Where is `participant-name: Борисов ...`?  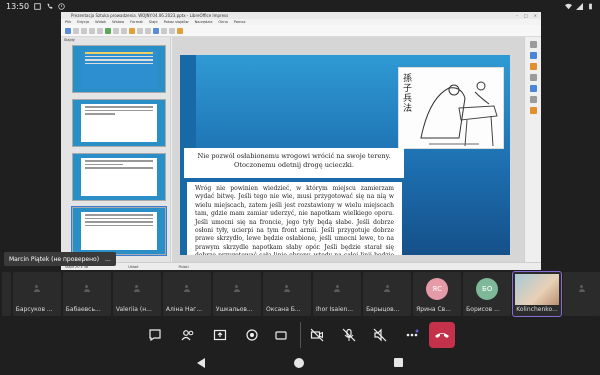 participant-name: Борисов ... is located at coordinates (483, 309).